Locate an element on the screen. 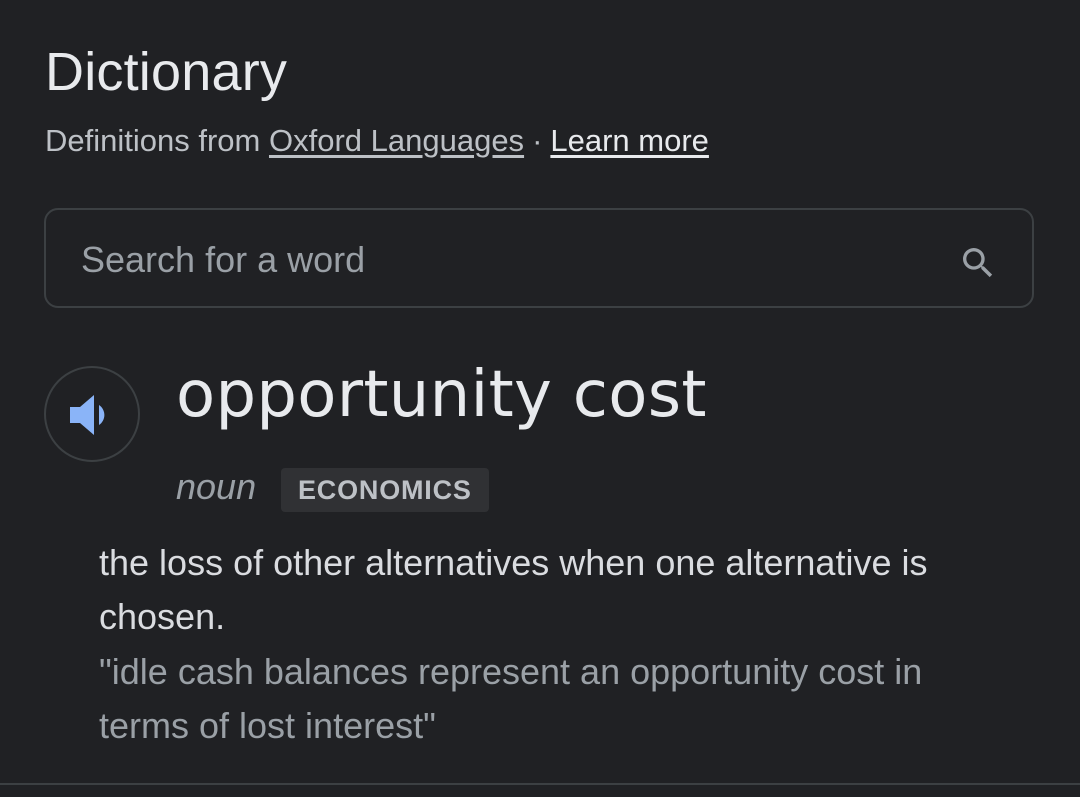 This screenshot has height=797, width=1080. source-prefix: Definitions from is located at coordinates (153, 140).